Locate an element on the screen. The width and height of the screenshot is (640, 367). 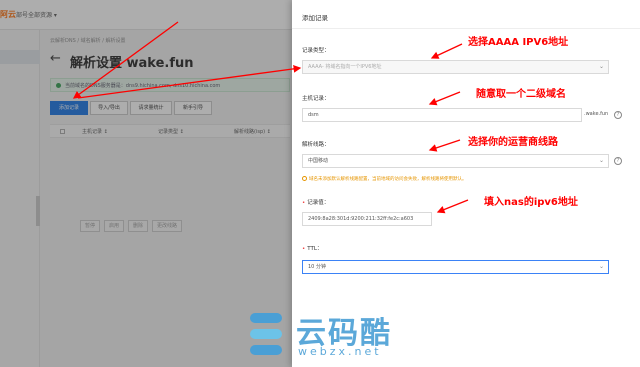
warning-icon is located at coordinates (304, 178).